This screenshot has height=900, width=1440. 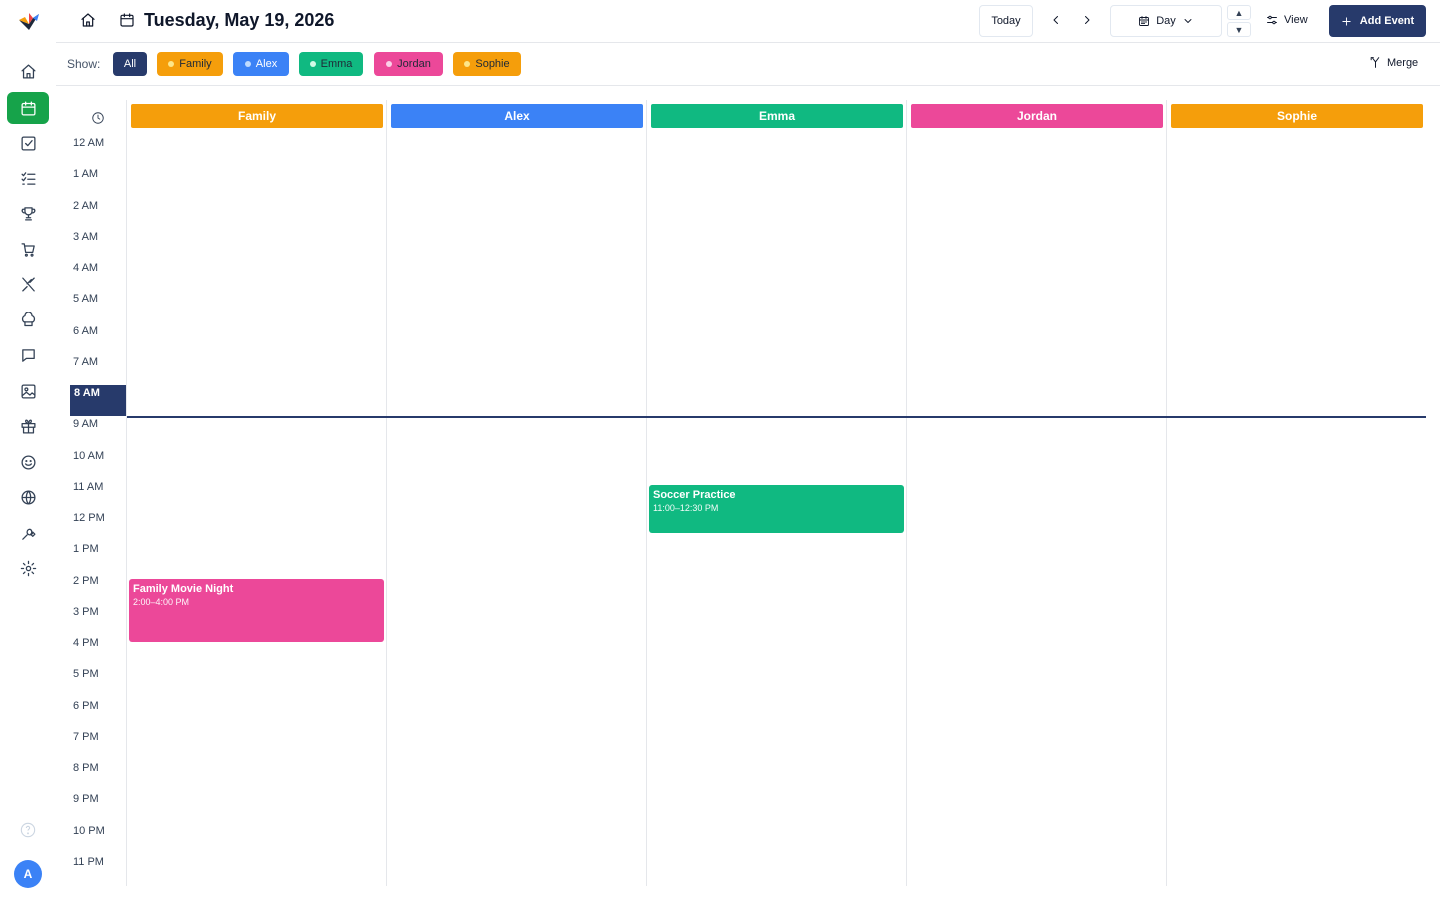 I want to click on sidebar-item-globe, so click(x=28, y=497).